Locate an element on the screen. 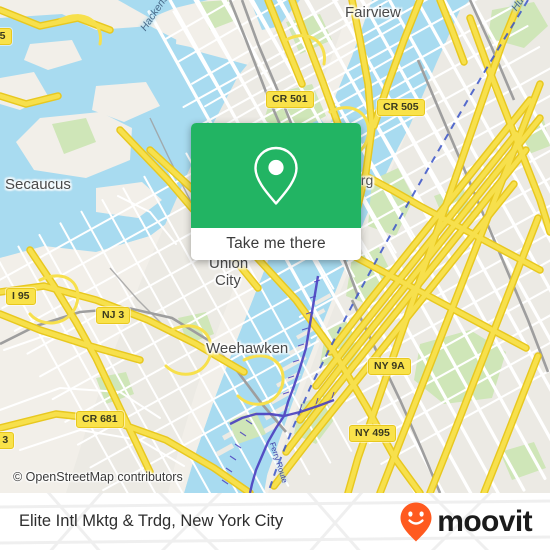 The height and width of the screenshot is (550, 550). osm-attribution: © OpenStreetMap contributors is located at coordinates (98, 477).